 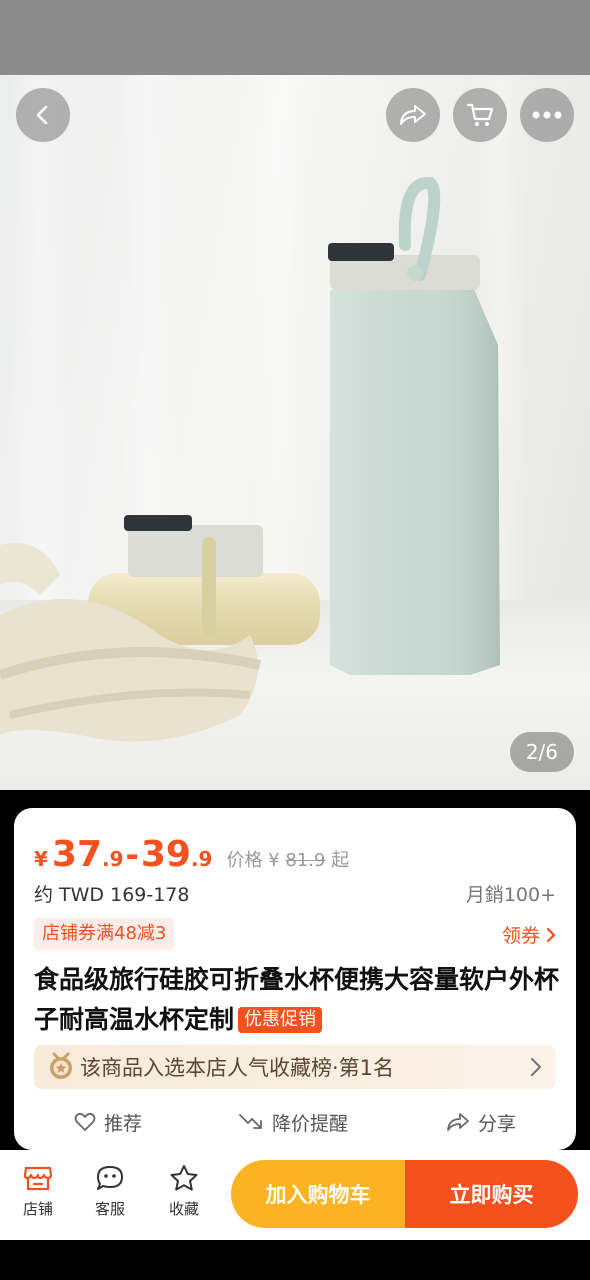 I want to click on share-button, so click(x=413, y=115).